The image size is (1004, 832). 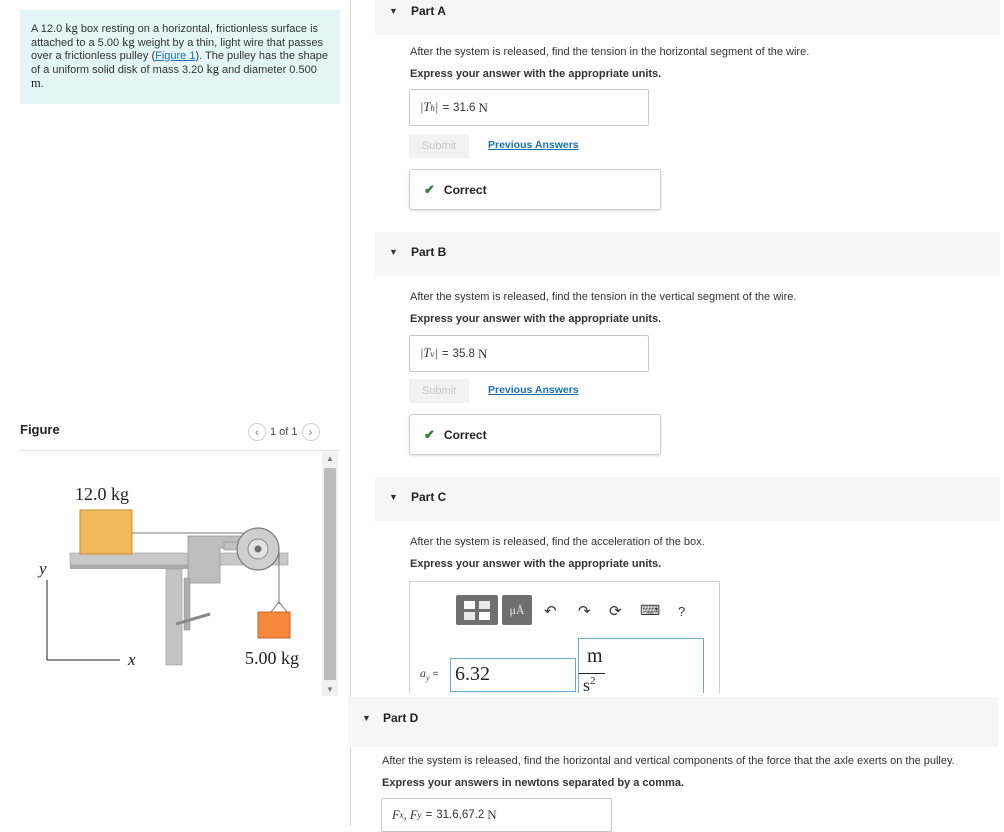 What do you see at coordinates (102, 494) in the screenshot?
I see `box-label: 12.0 kg` at bounding box center [102, 494].